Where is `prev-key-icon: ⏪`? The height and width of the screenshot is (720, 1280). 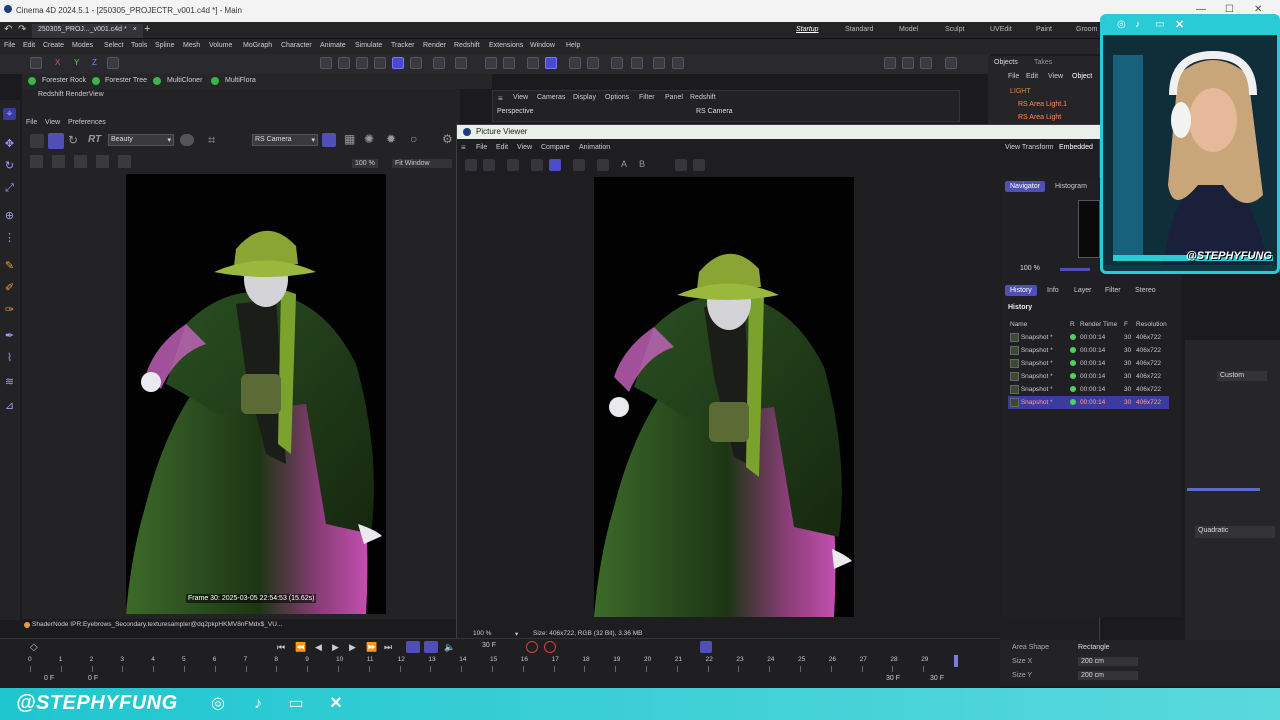
prev-key-icon: ⏪ is located at coordinates (300, 647).